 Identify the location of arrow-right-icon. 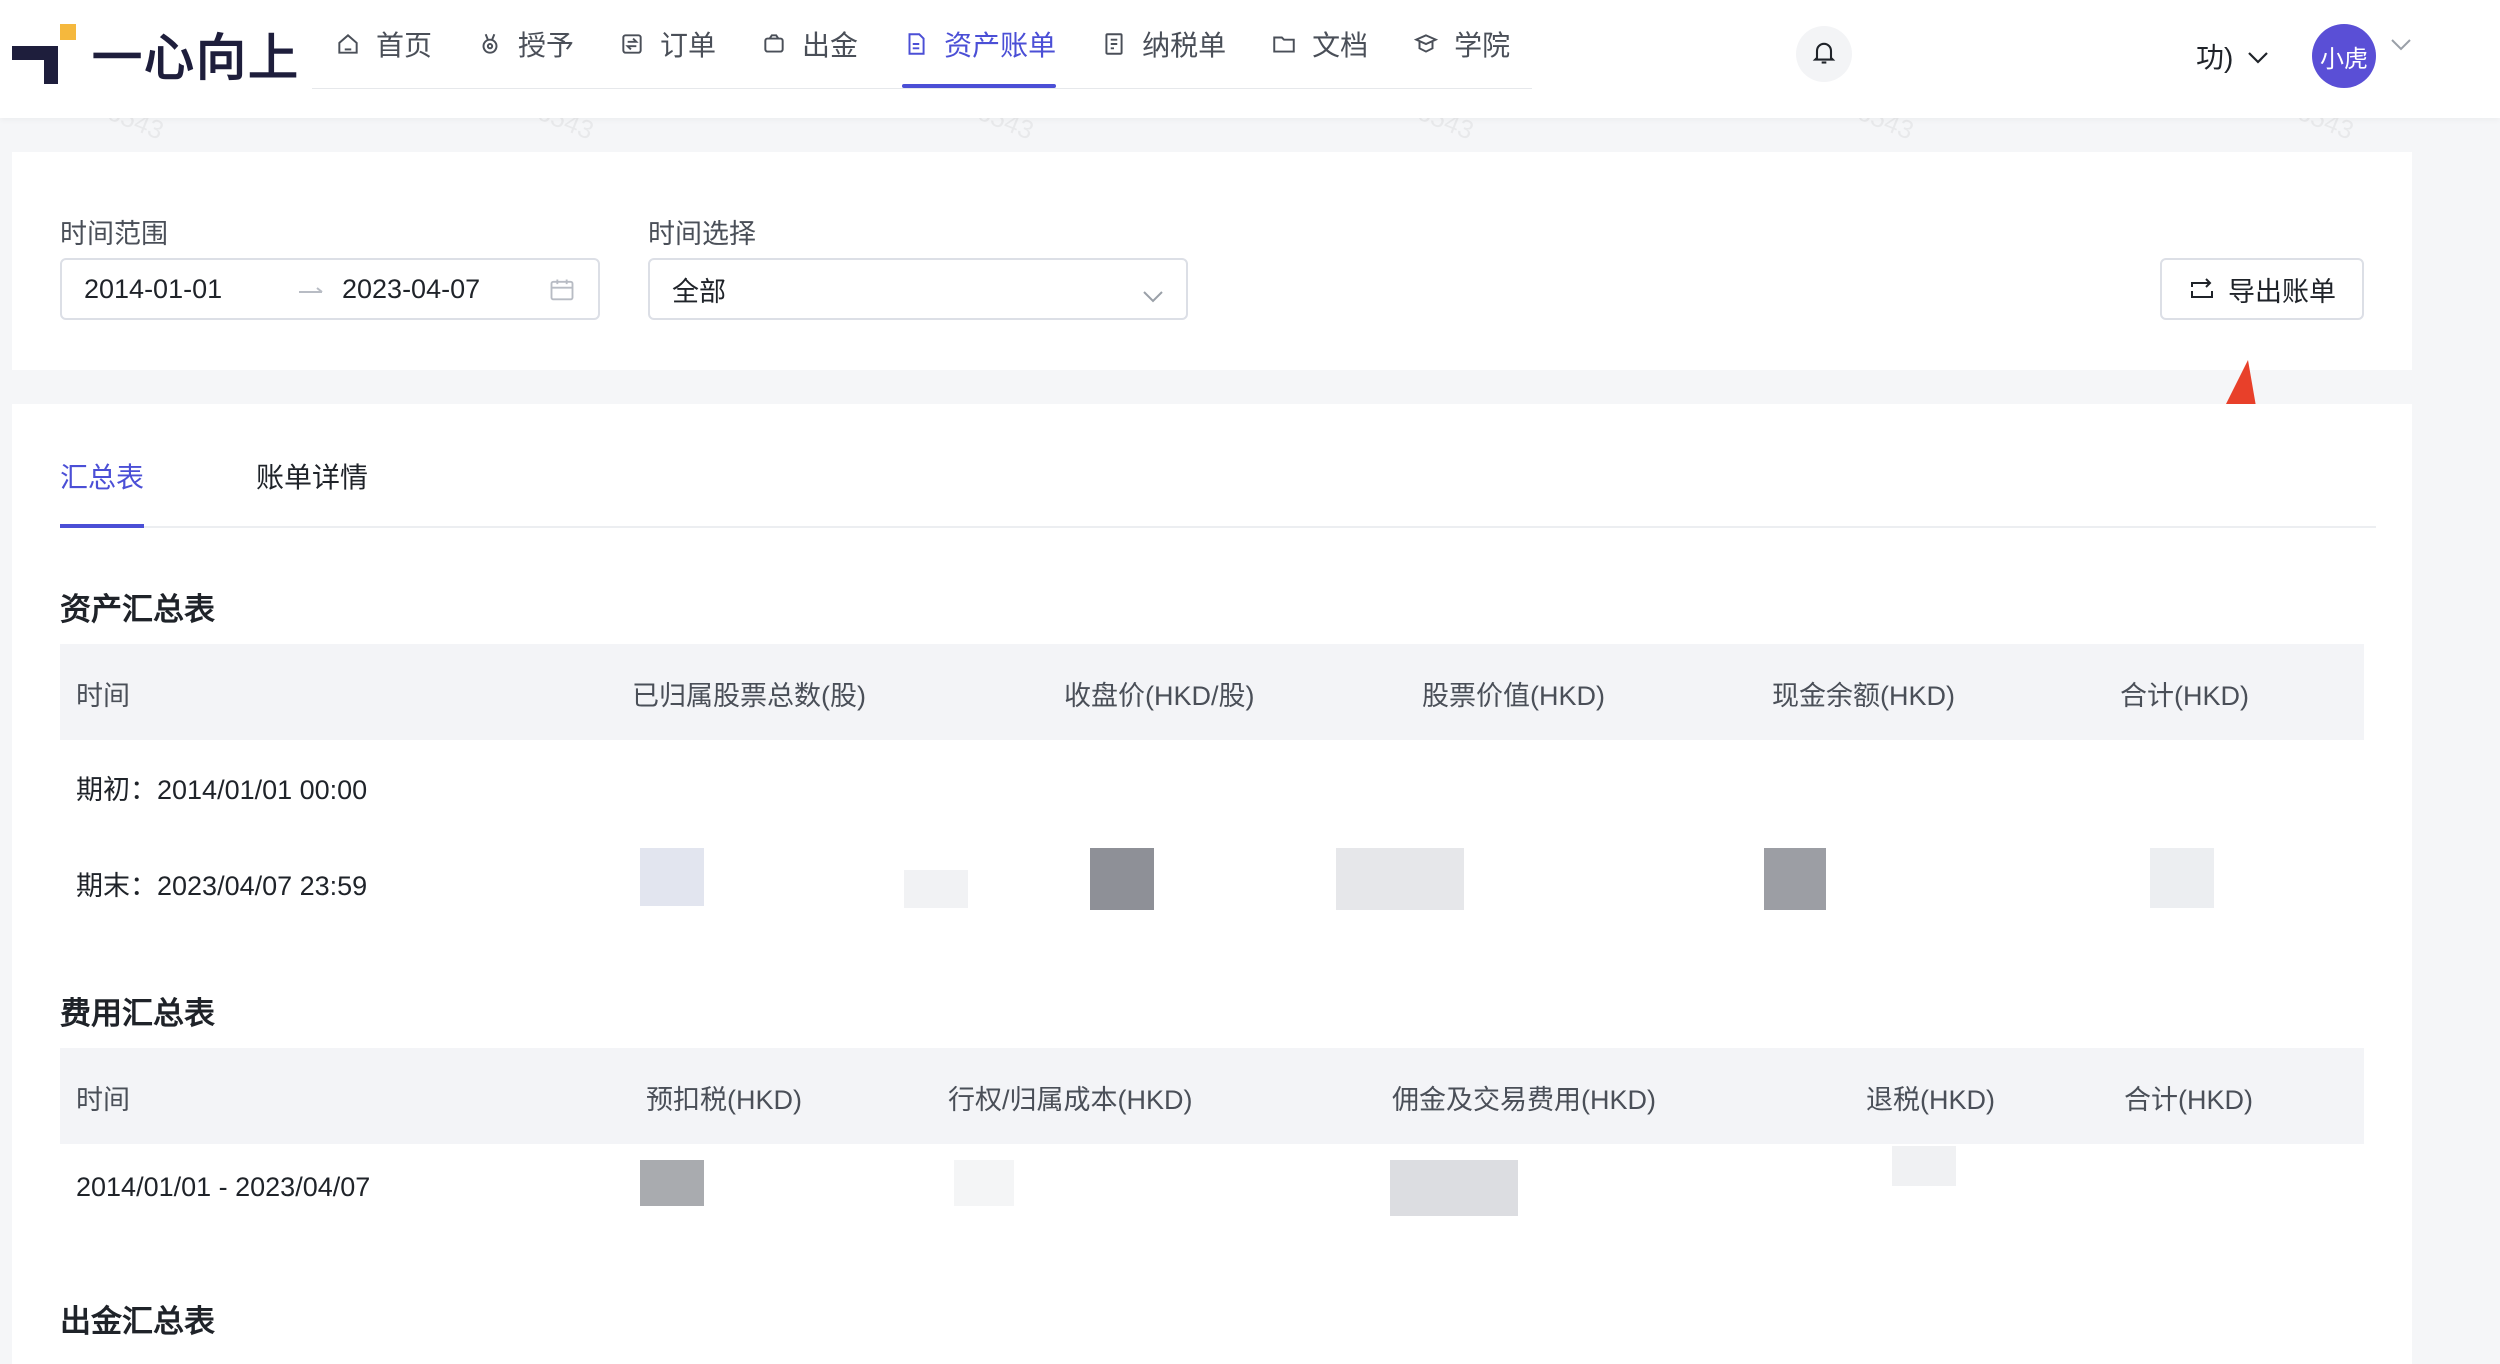
(311, 289).